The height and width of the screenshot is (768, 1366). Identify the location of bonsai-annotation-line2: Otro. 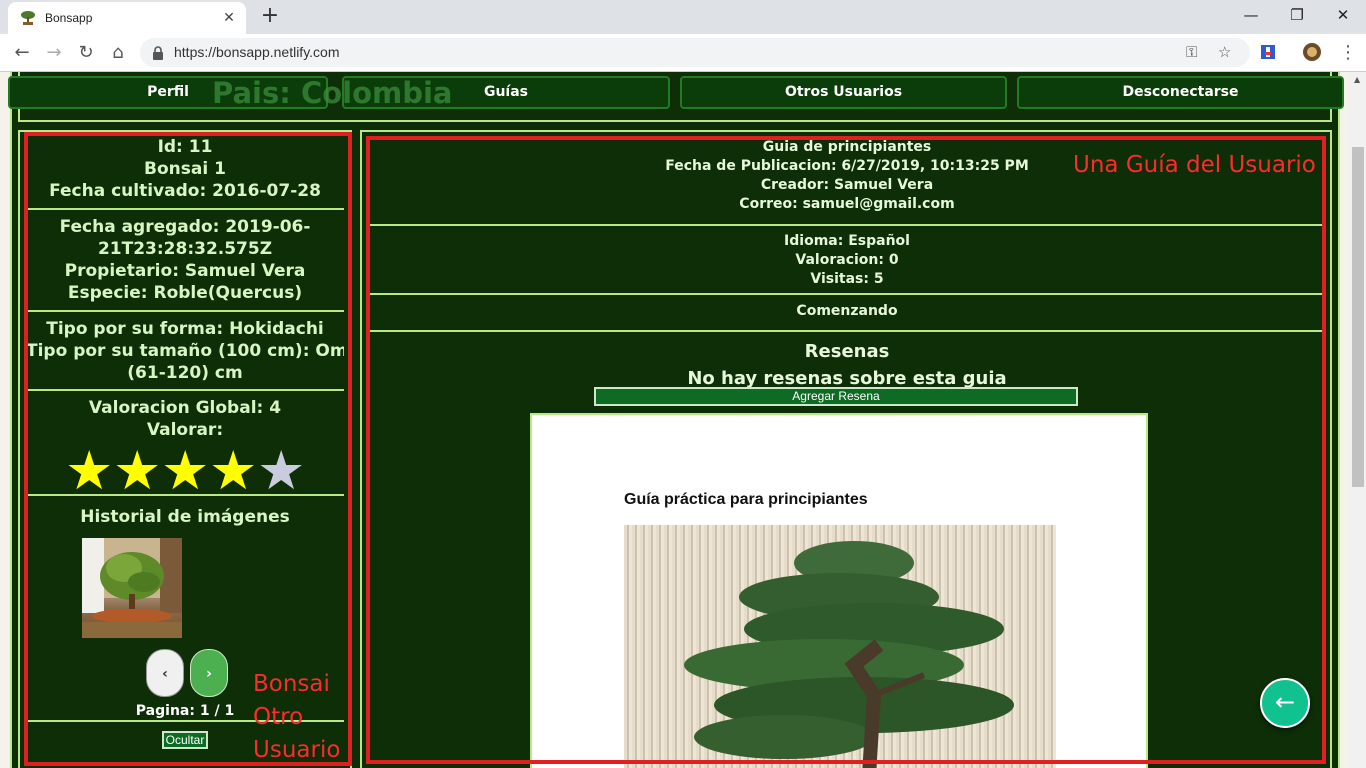
(278, 717).